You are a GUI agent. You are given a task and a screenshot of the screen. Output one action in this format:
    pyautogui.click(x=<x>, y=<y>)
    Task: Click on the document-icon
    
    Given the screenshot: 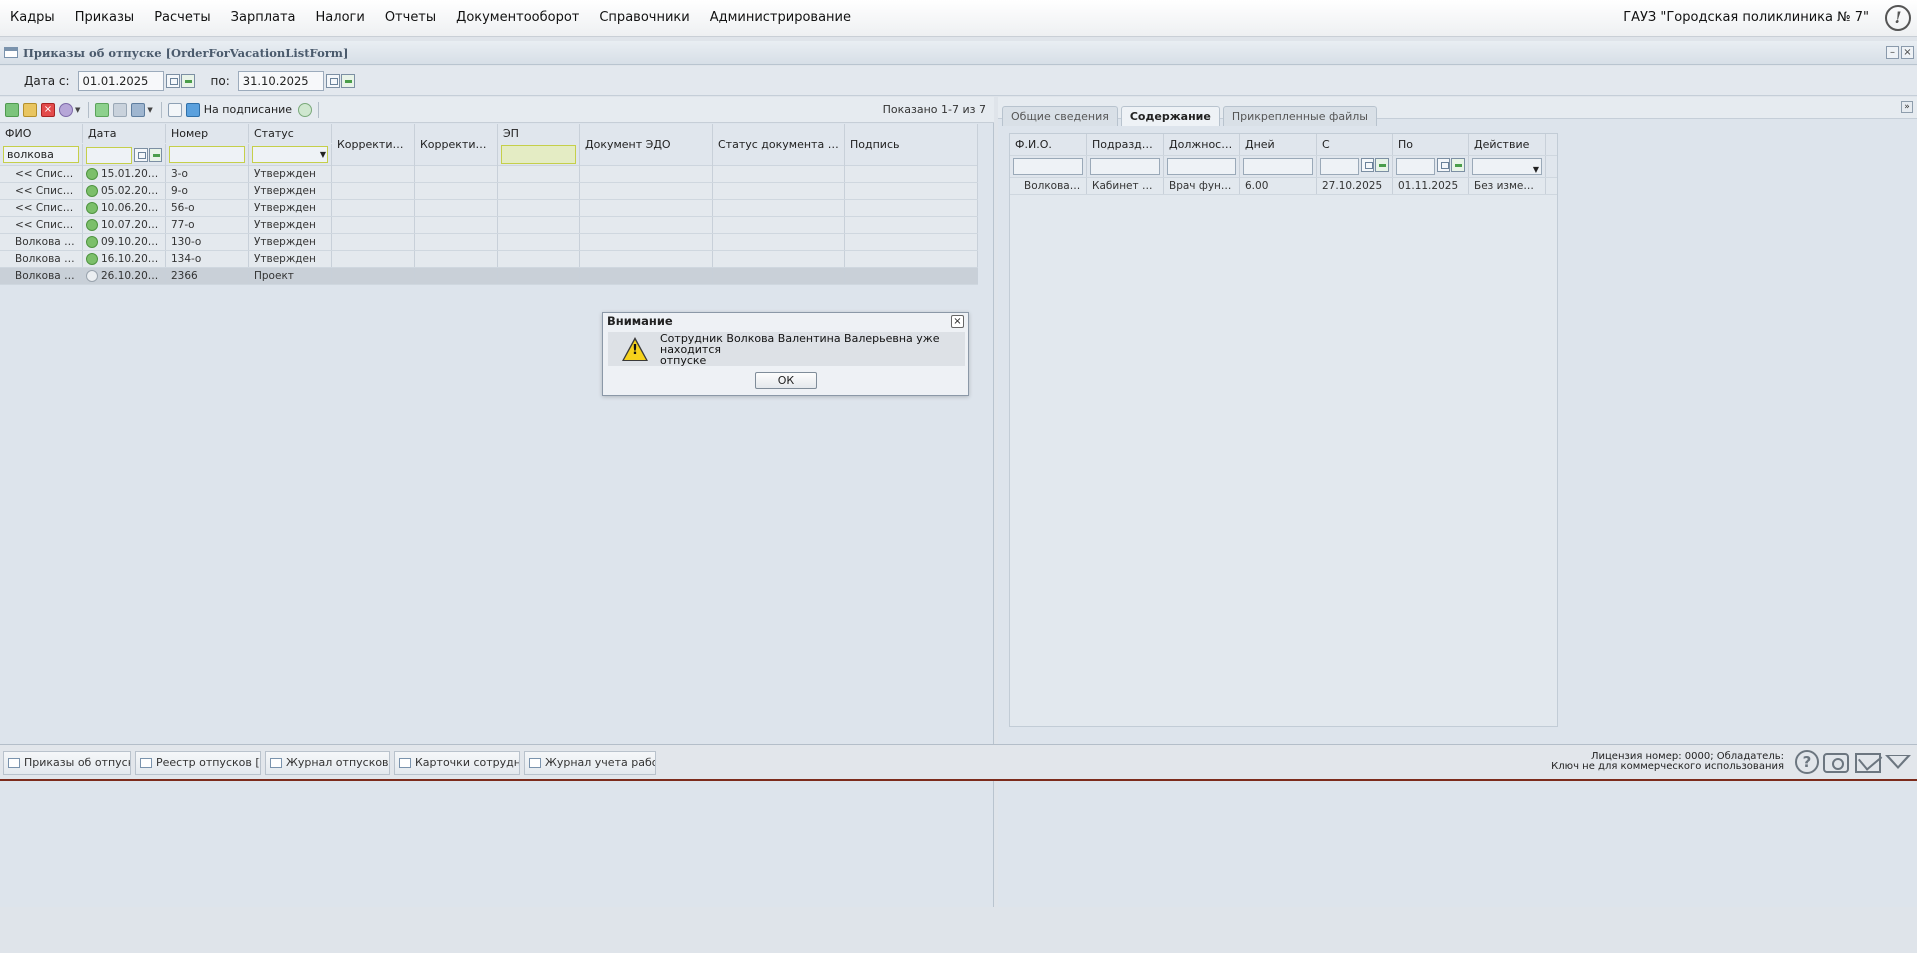 What is the action you would take?
    pyautogui.click(x=174, y=109)
    